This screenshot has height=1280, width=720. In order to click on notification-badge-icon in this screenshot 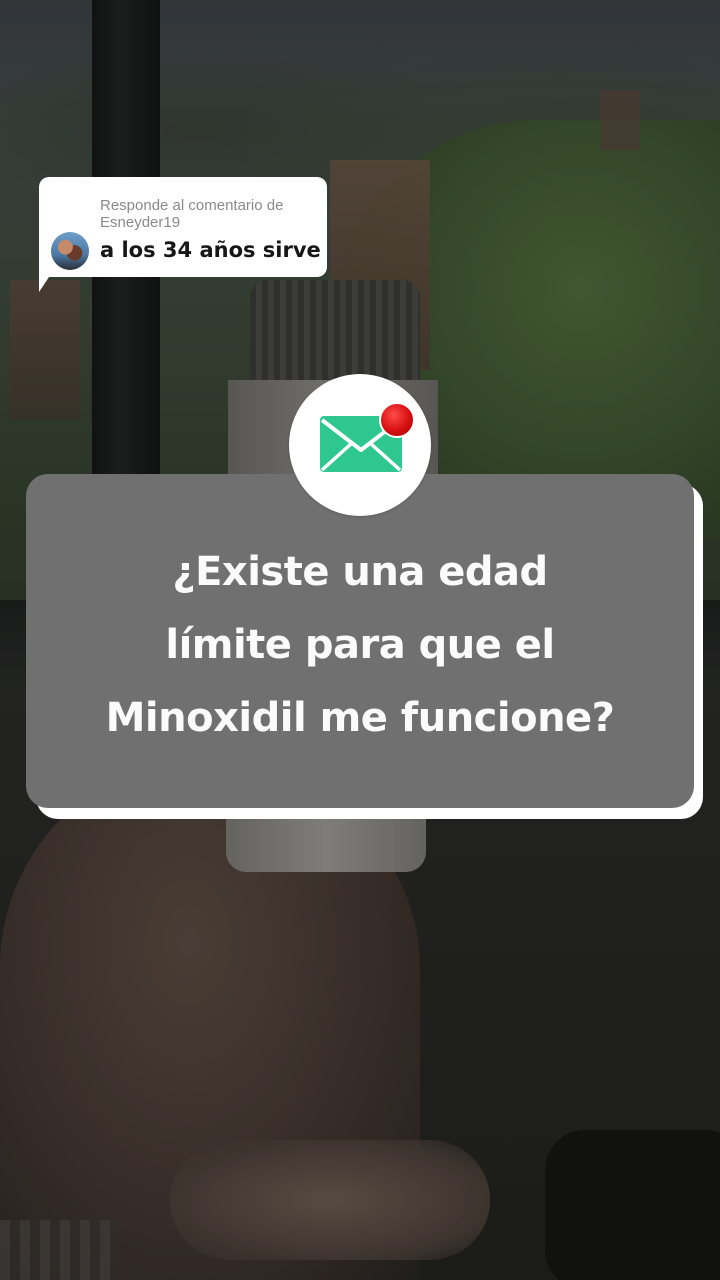, I will do `click(397, 420)`.